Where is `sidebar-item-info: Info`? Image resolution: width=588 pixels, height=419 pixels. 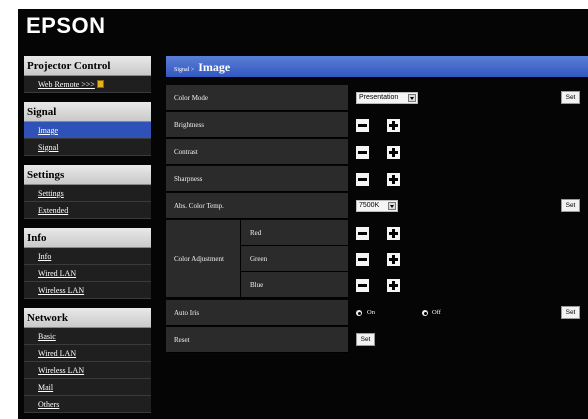 sidebar-item-info: Info is located at coordinates (87, 256).